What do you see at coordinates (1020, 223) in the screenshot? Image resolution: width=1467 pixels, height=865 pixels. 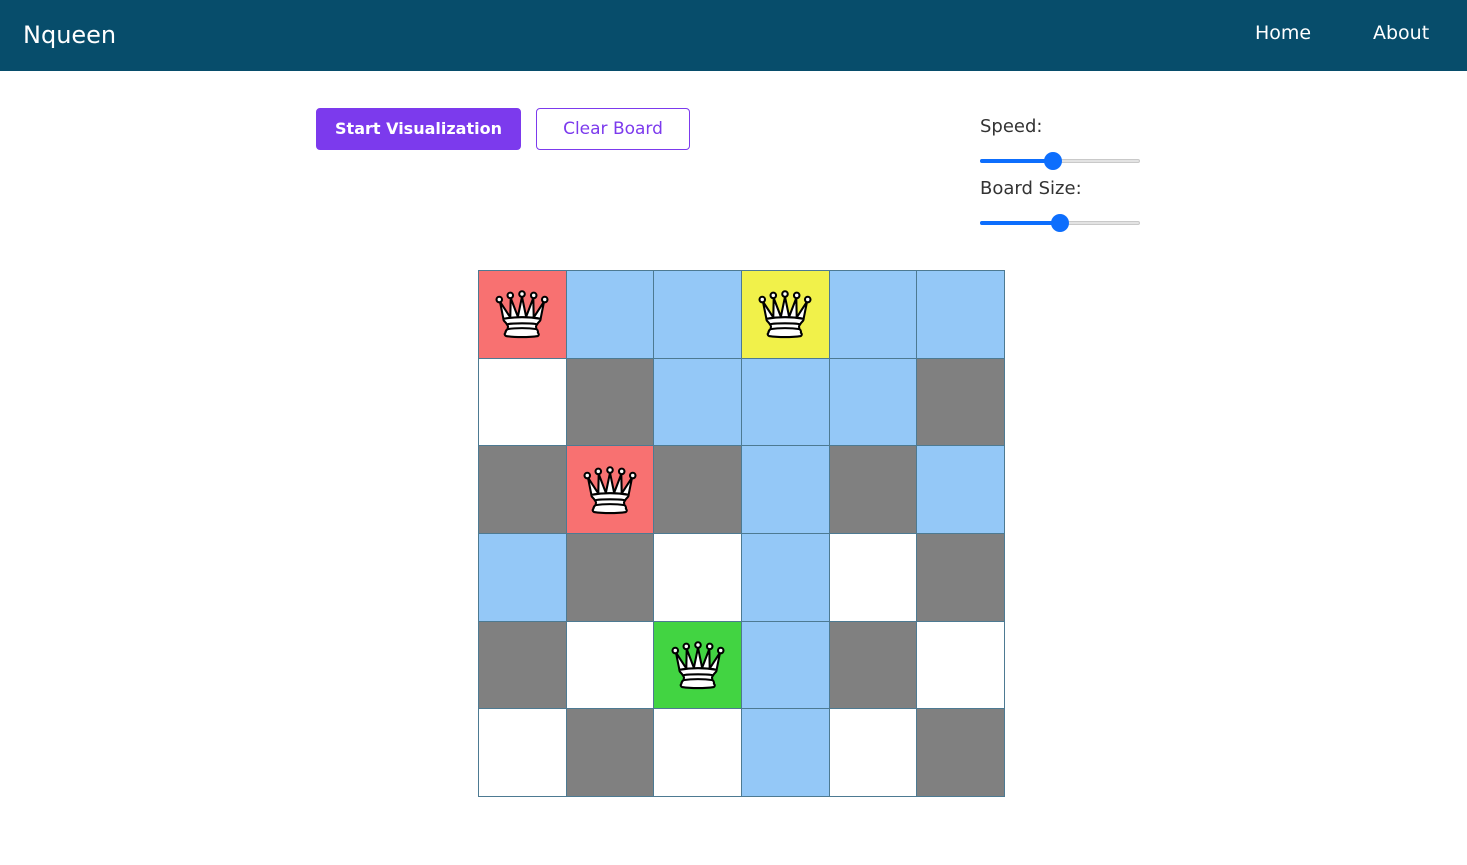 I see `board-size-slider-fill` at bounding box center [1020, 223].